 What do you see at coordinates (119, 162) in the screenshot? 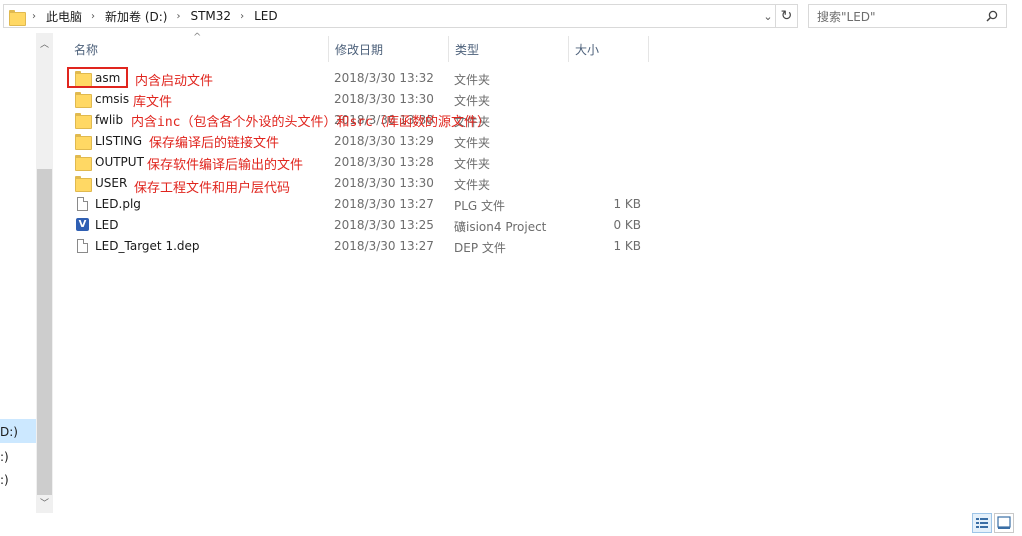
I see `file-name: OUTPUT` at bounding box center [119, 162].